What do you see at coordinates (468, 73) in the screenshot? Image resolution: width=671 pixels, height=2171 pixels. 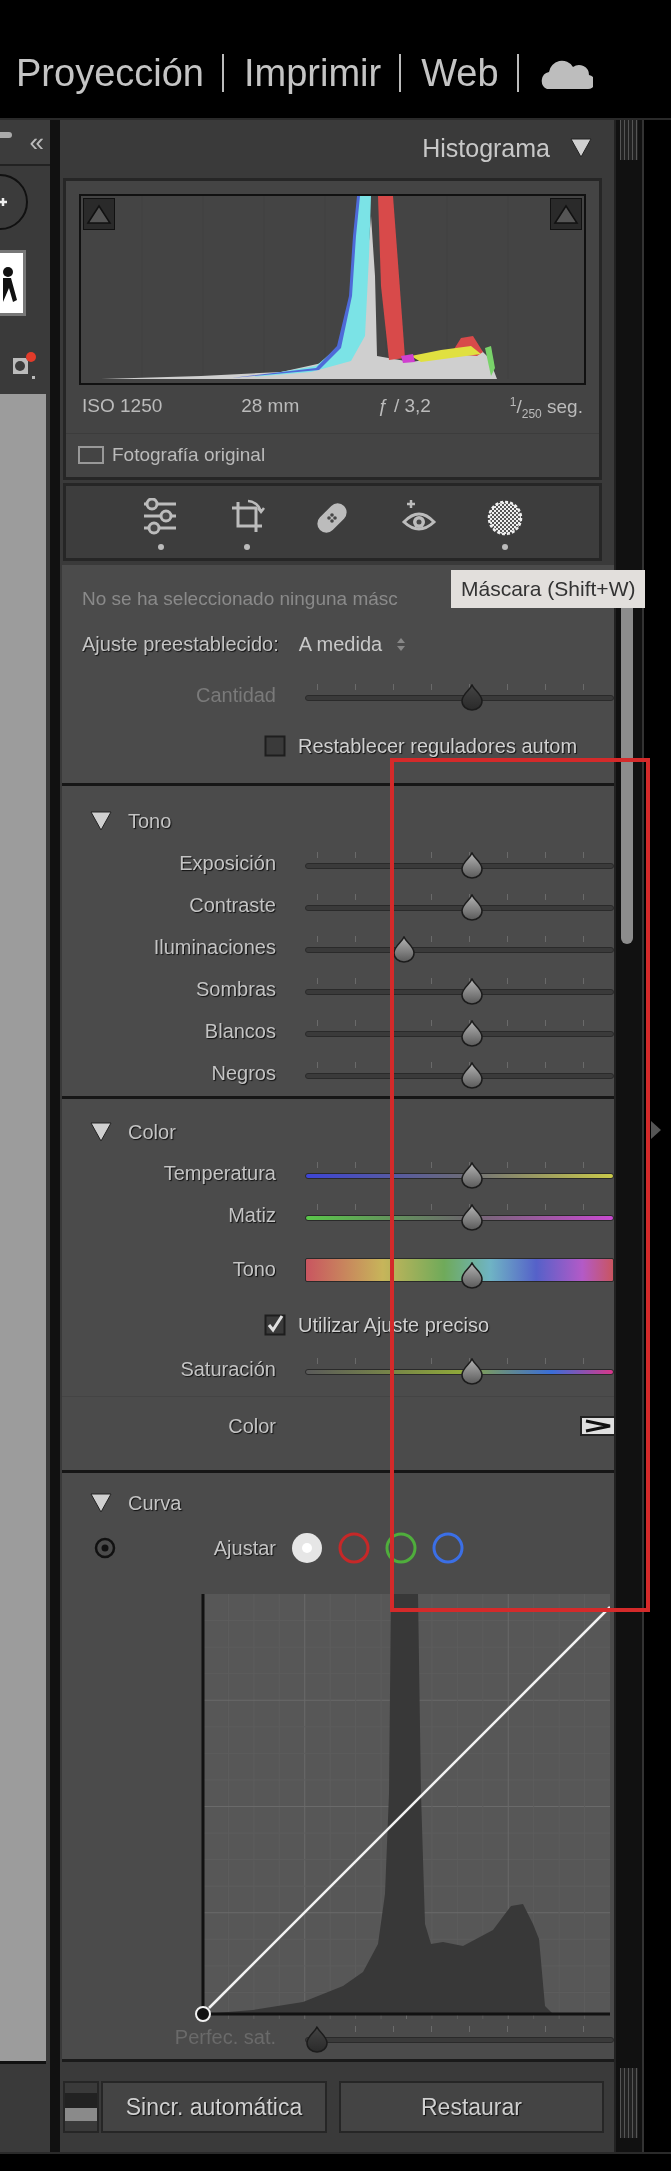 I see `nav-link: Web` at bounding box center [468, 73].